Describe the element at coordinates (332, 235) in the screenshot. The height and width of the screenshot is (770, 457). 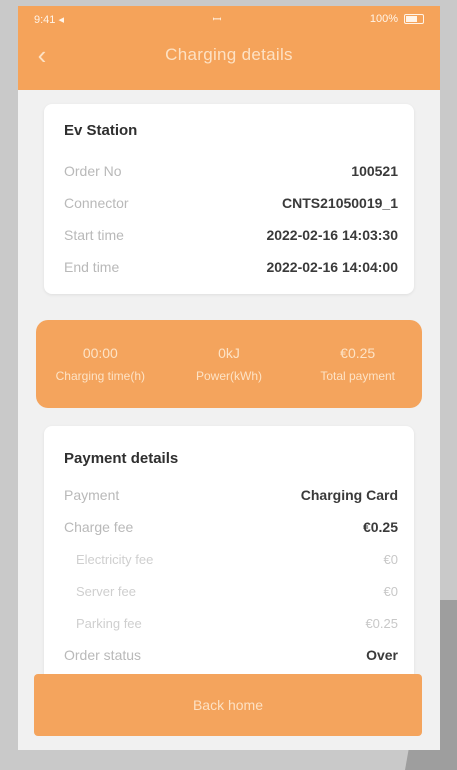
I see `start-time-value: 2022-02-16 14:03:30` at that location.